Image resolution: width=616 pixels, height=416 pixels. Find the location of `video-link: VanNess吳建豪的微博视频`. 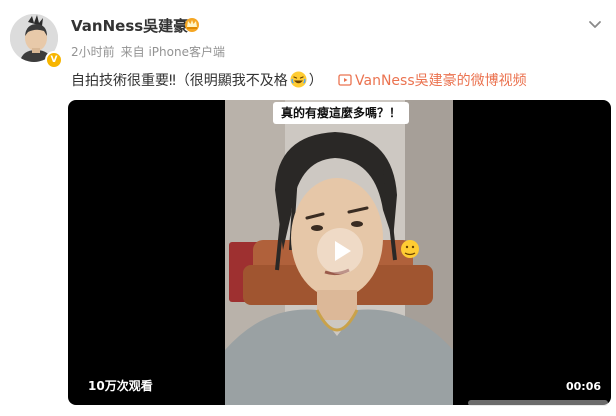

video-link: VanNess吳建豪的微博视频 is located at coordinates (432, 81).